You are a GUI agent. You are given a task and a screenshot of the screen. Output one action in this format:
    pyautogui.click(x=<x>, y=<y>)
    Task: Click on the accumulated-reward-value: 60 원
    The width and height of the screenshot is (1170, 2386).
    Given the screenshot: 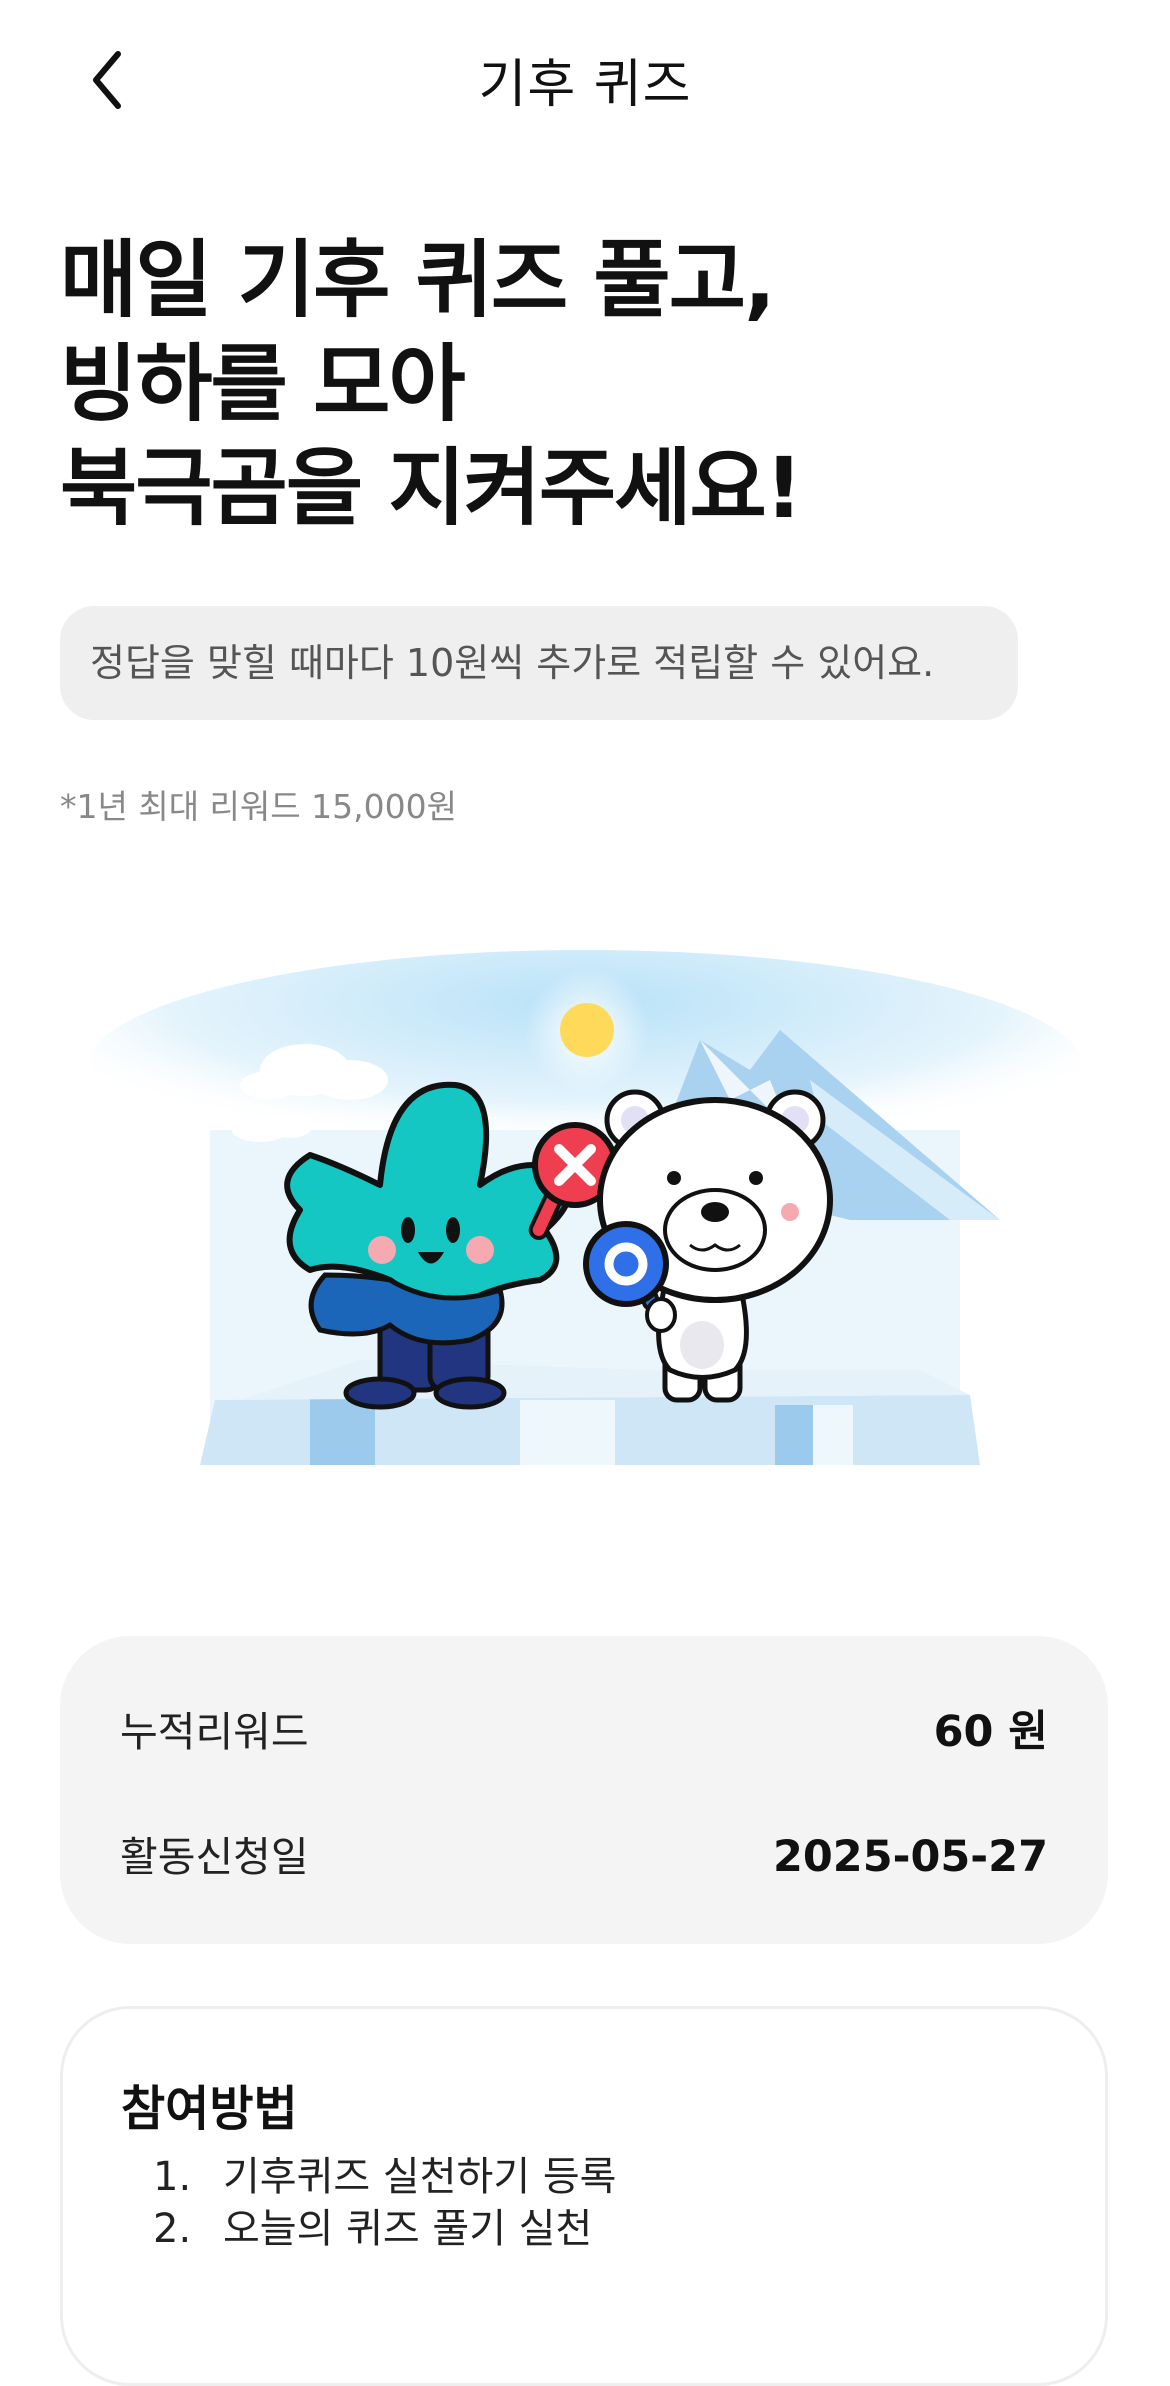 What is the action you would take?
    pyautogui.click(x=990, y=1732)
    